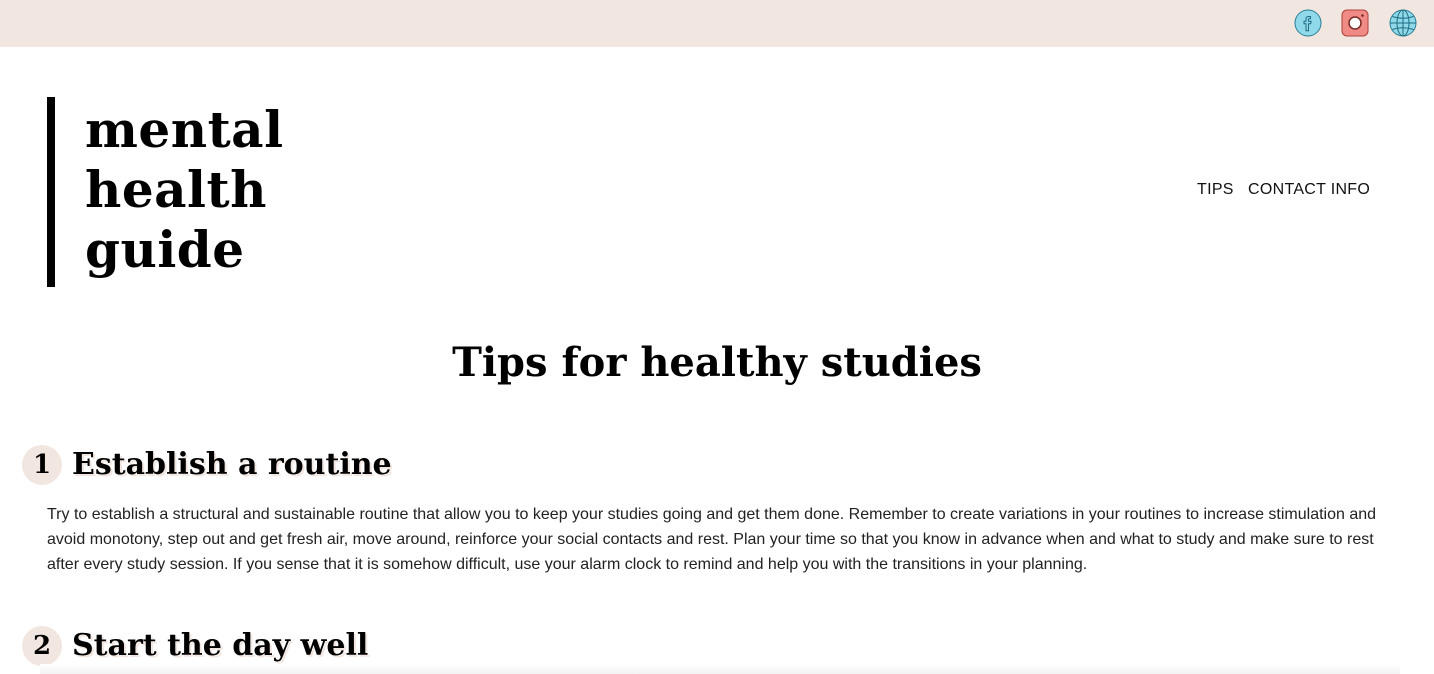 This screenshot has height=674, width=1434. What do you see at coordinates (42, 646) in the screenshot?
I see `tip-number-badge: 2` at bounding box center [42, 646].